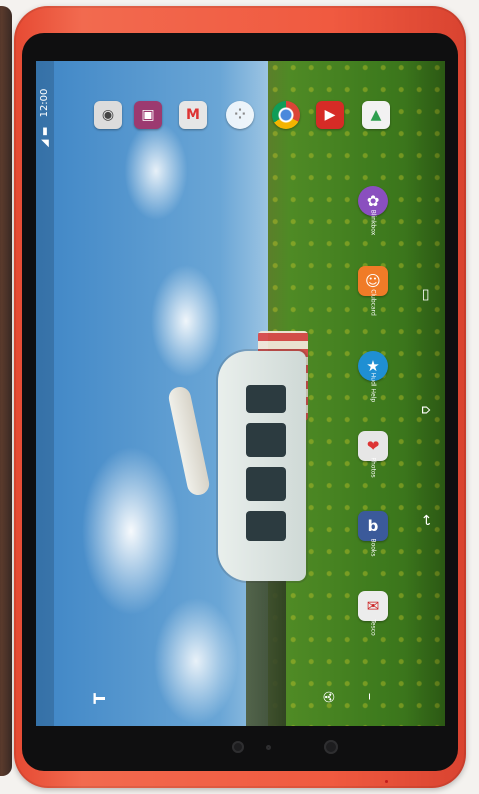 The width and height of the screenshot is (479, 794). What do you see at coordinates (330, 697) in the screenshot?
I see `voice-search-icon: ✇` at bounding box center [330, 697].